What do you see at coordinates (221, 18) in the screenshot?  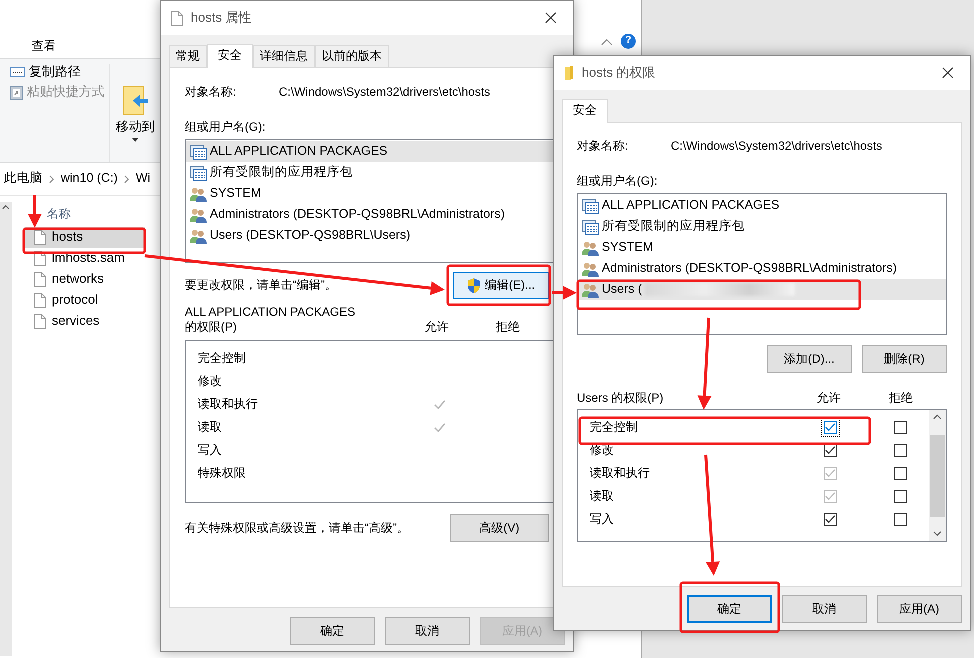 I see `window-title: hosts 属性` at bounding box center [221, 18].